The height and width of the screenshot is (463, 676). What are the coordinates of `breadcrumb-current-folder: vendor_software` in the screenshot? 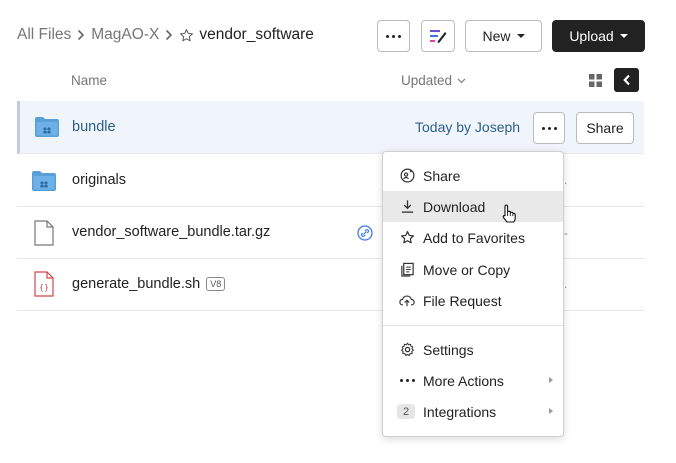 It's located at (256, 34).